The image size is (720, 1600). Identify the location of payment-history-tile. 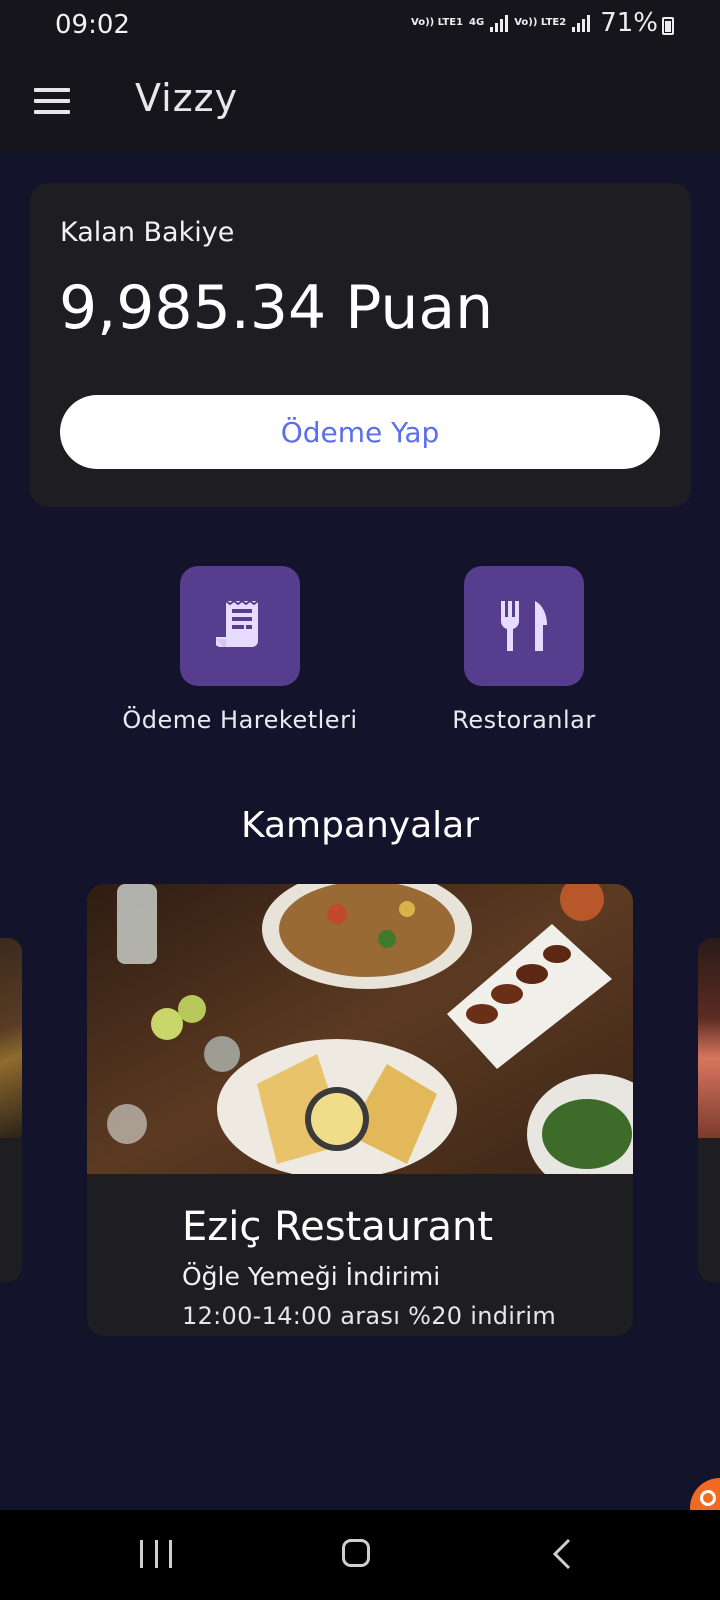
(240, 626).